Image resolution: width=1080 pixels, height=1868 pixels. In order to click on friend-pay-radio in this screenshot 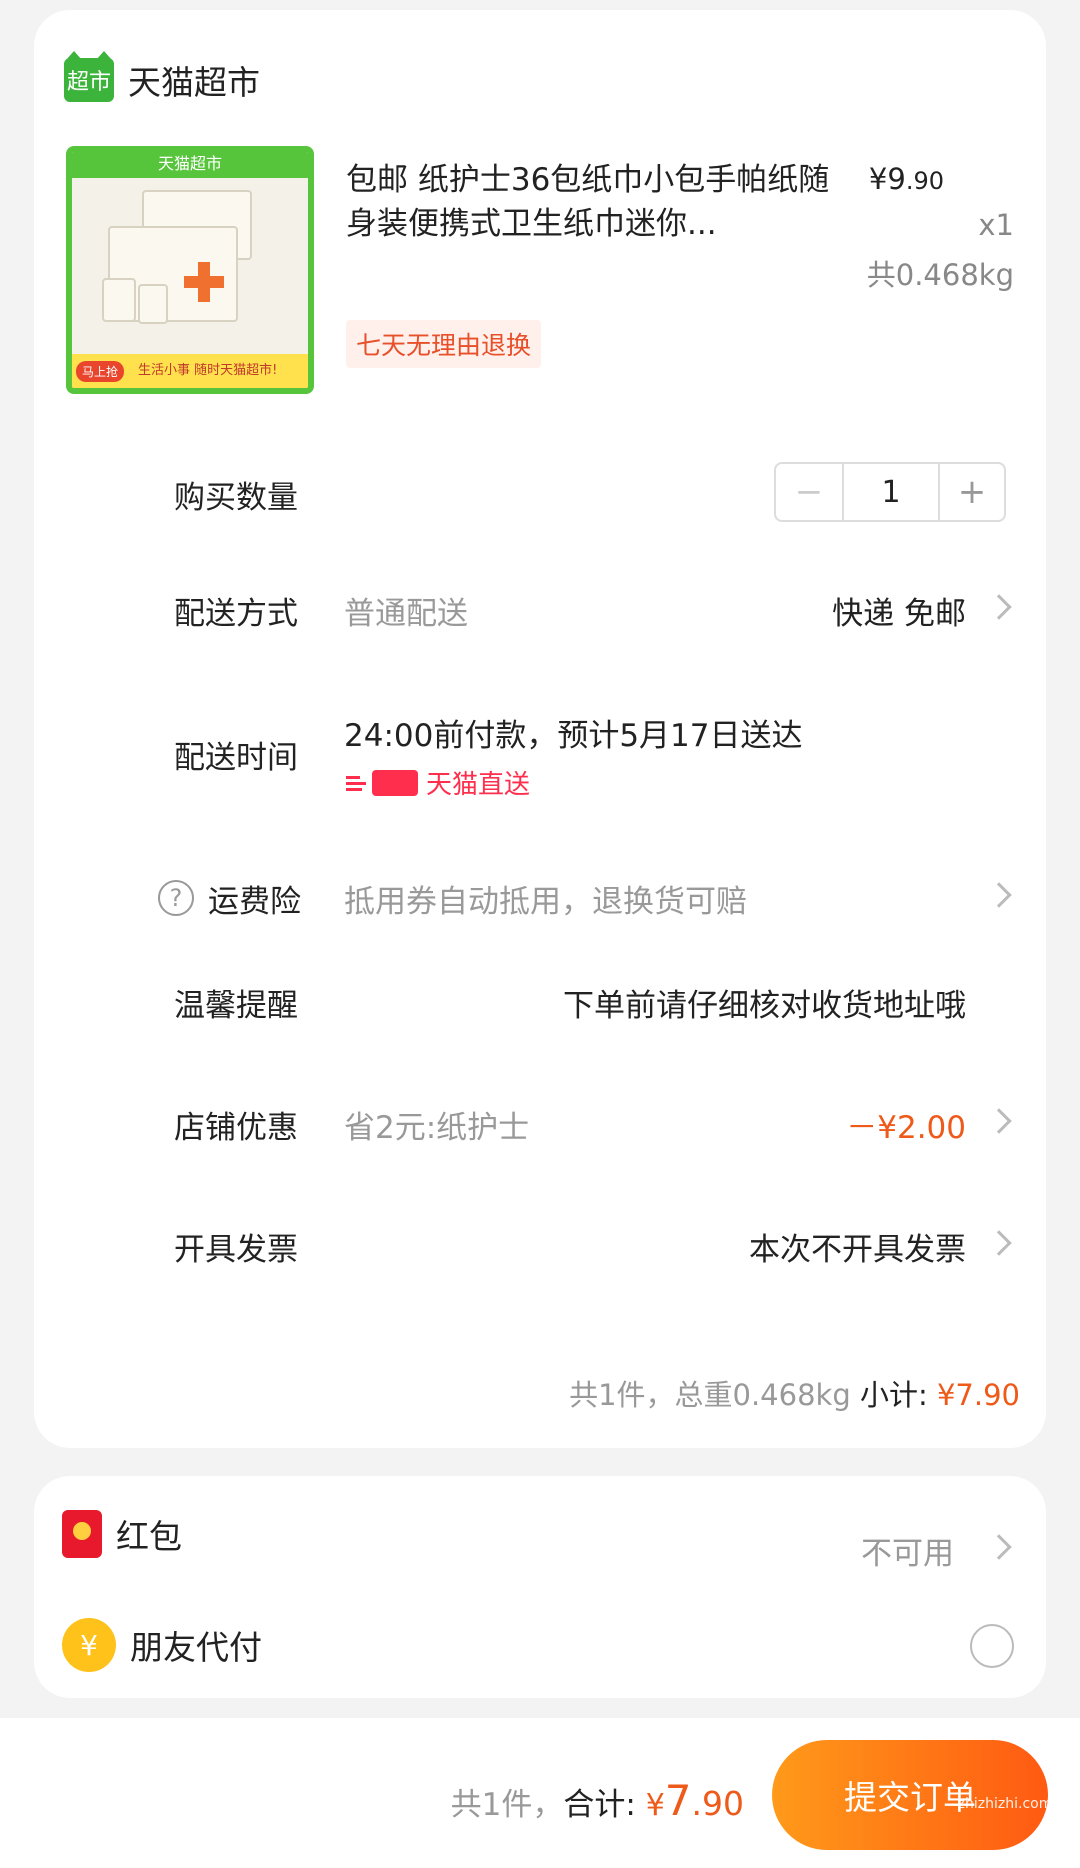, I will do `click(992, 1646)`.